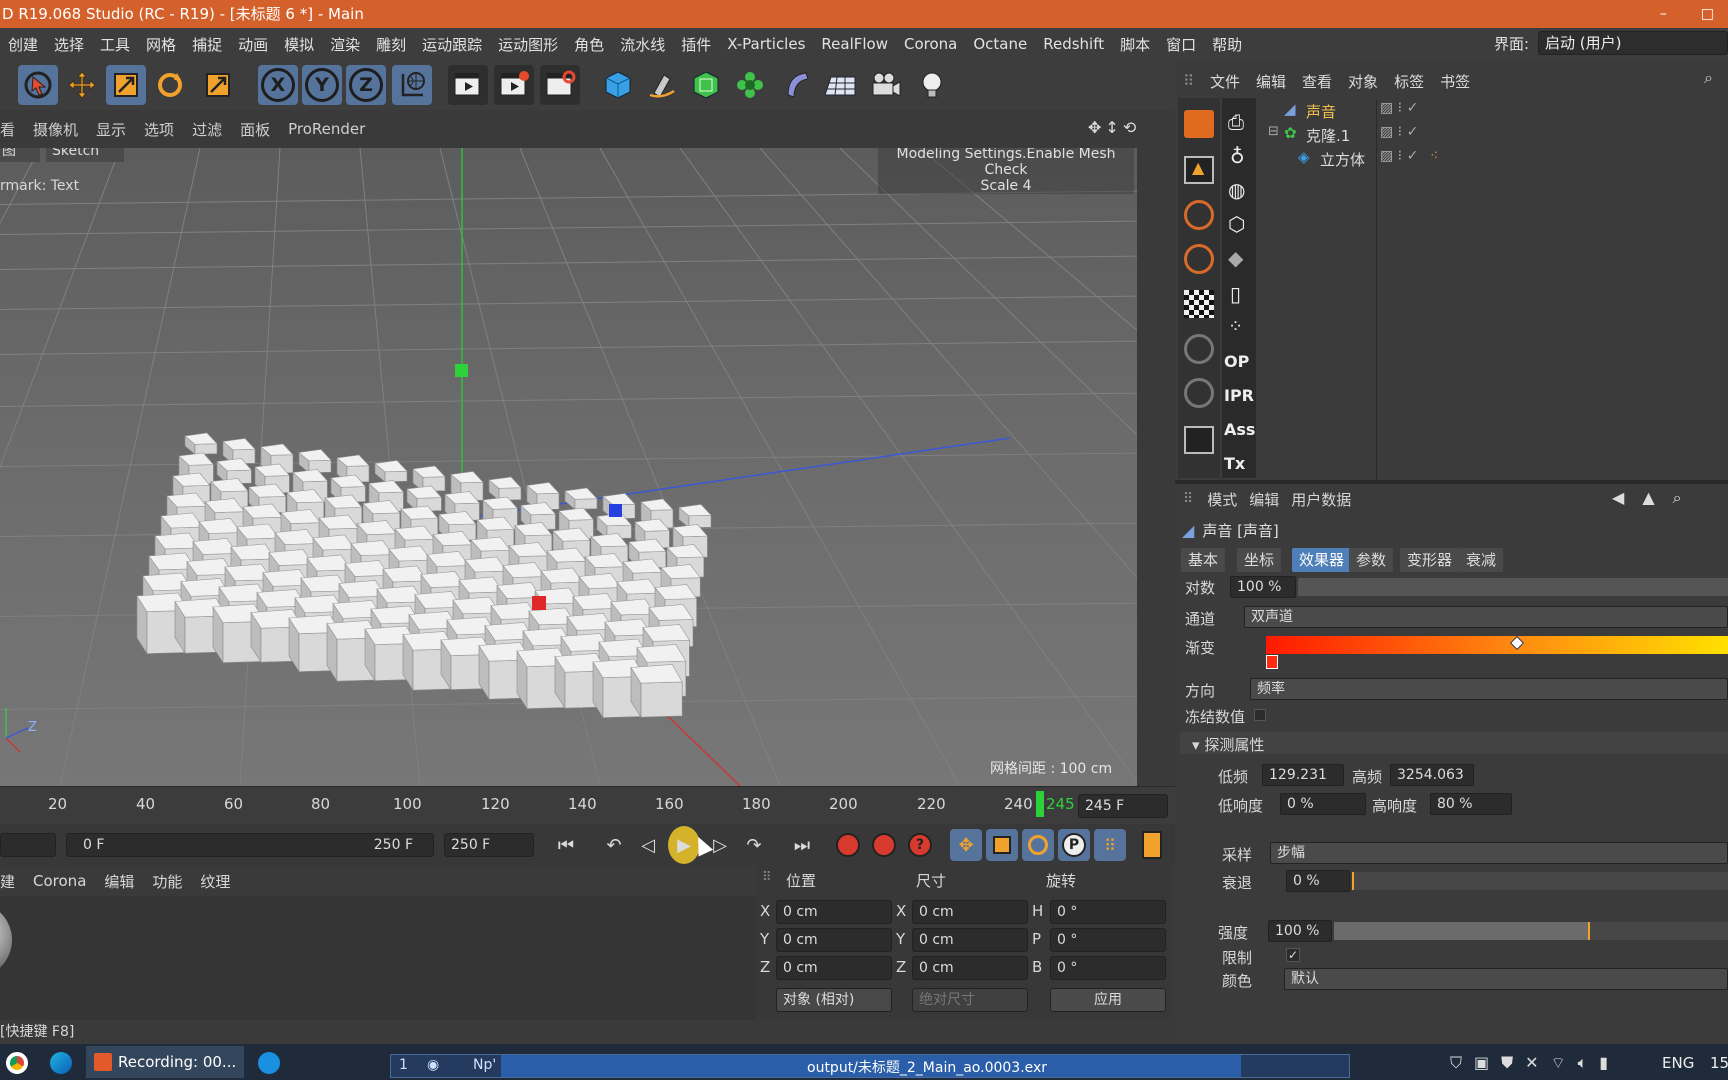 This screenshot has width=1728, height=1080. I want to click on app-icon, so click(269, 1063).